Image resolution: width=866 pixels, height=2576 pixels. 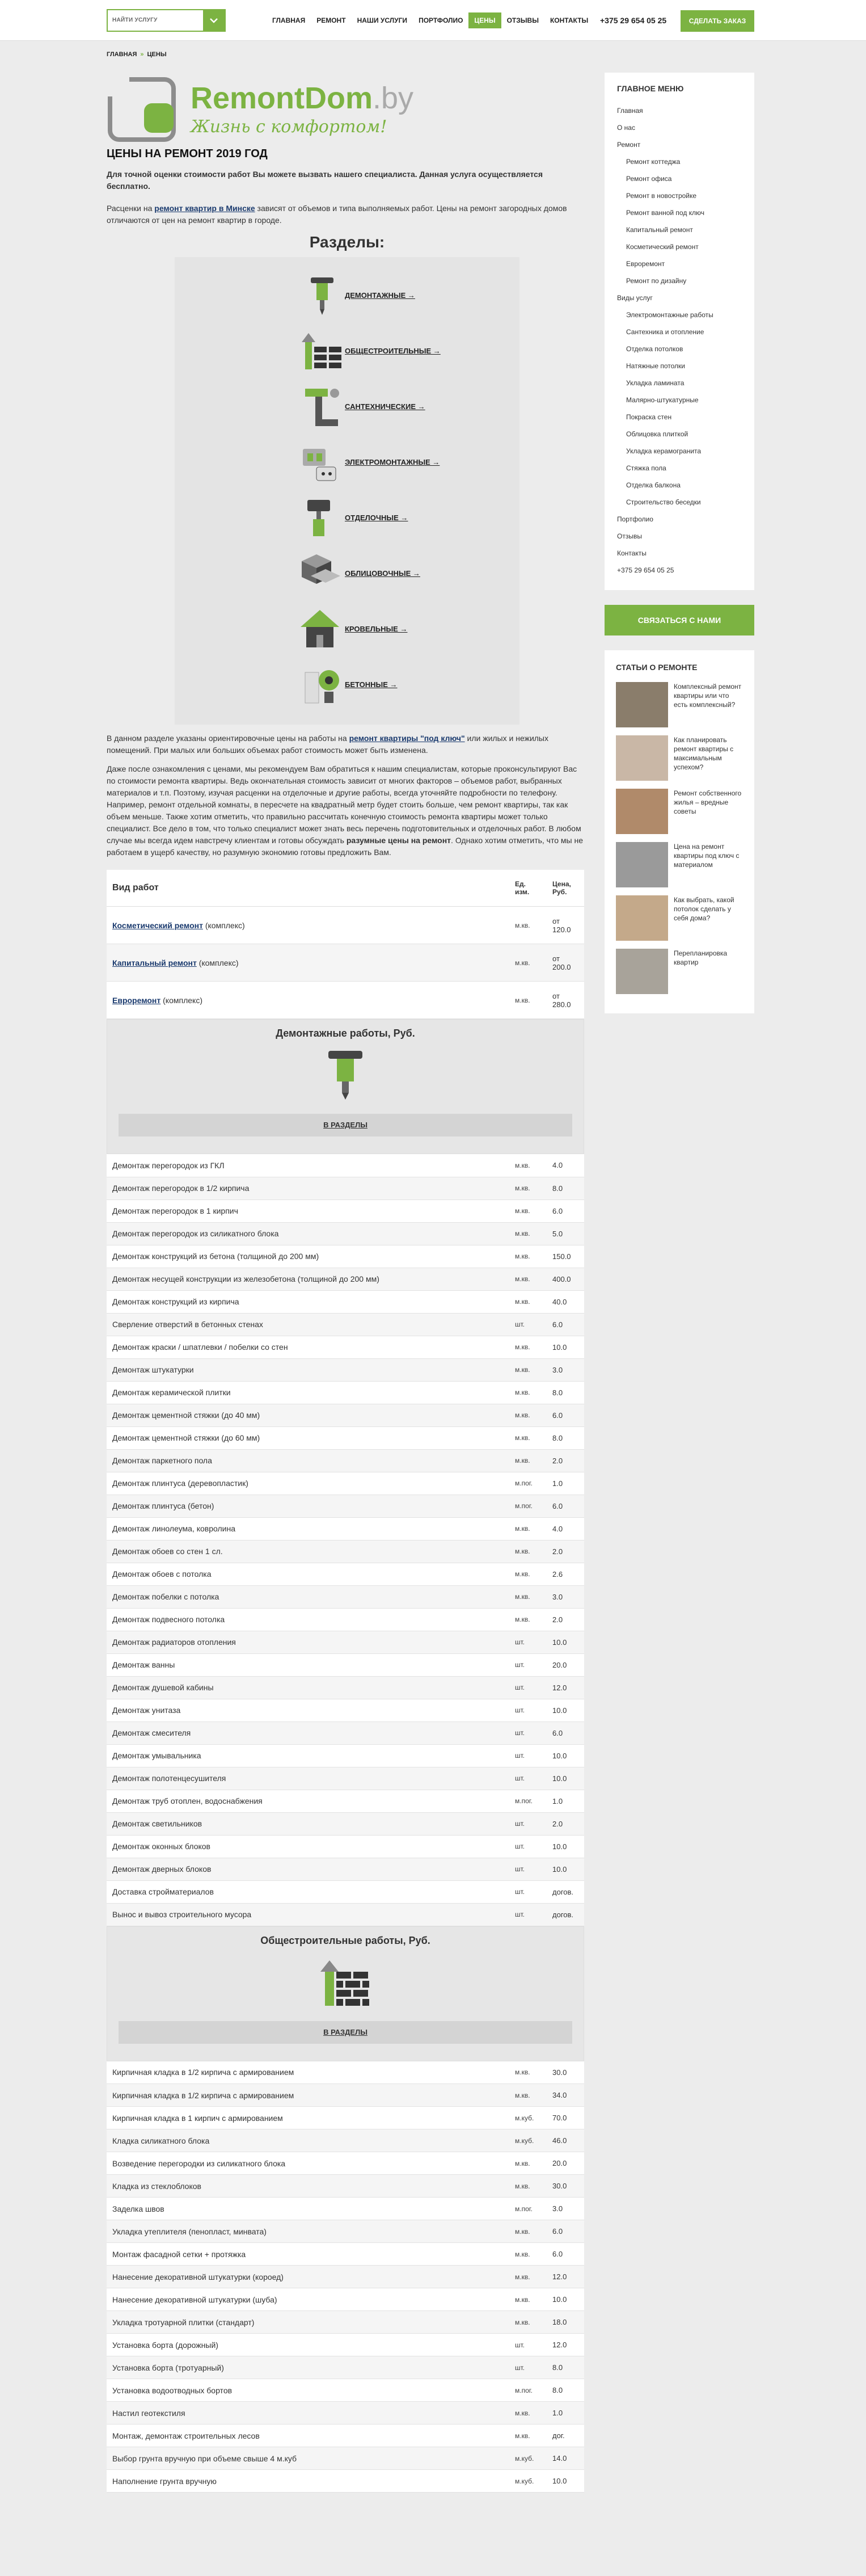 What do you see at coordinates (685, 383) in the screenshot?
I see `sidebar-menu-item: Укладка ламината` at bounding box center [685, 383].